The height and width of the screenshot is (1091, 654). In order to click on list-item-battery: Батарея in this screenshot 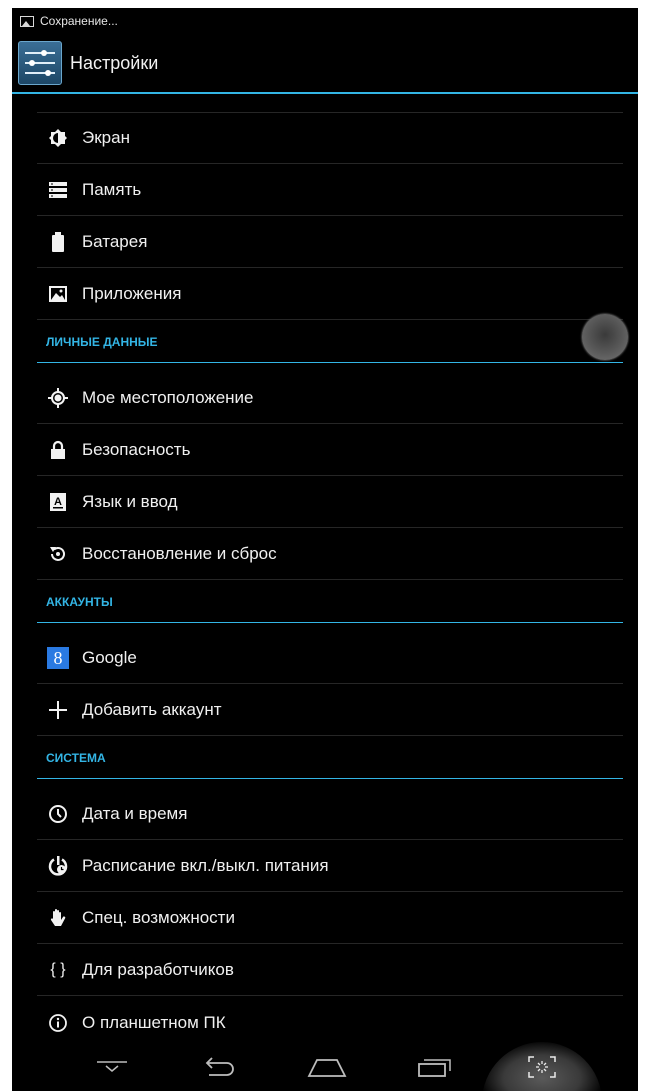, I will do `click(330, 242)`.